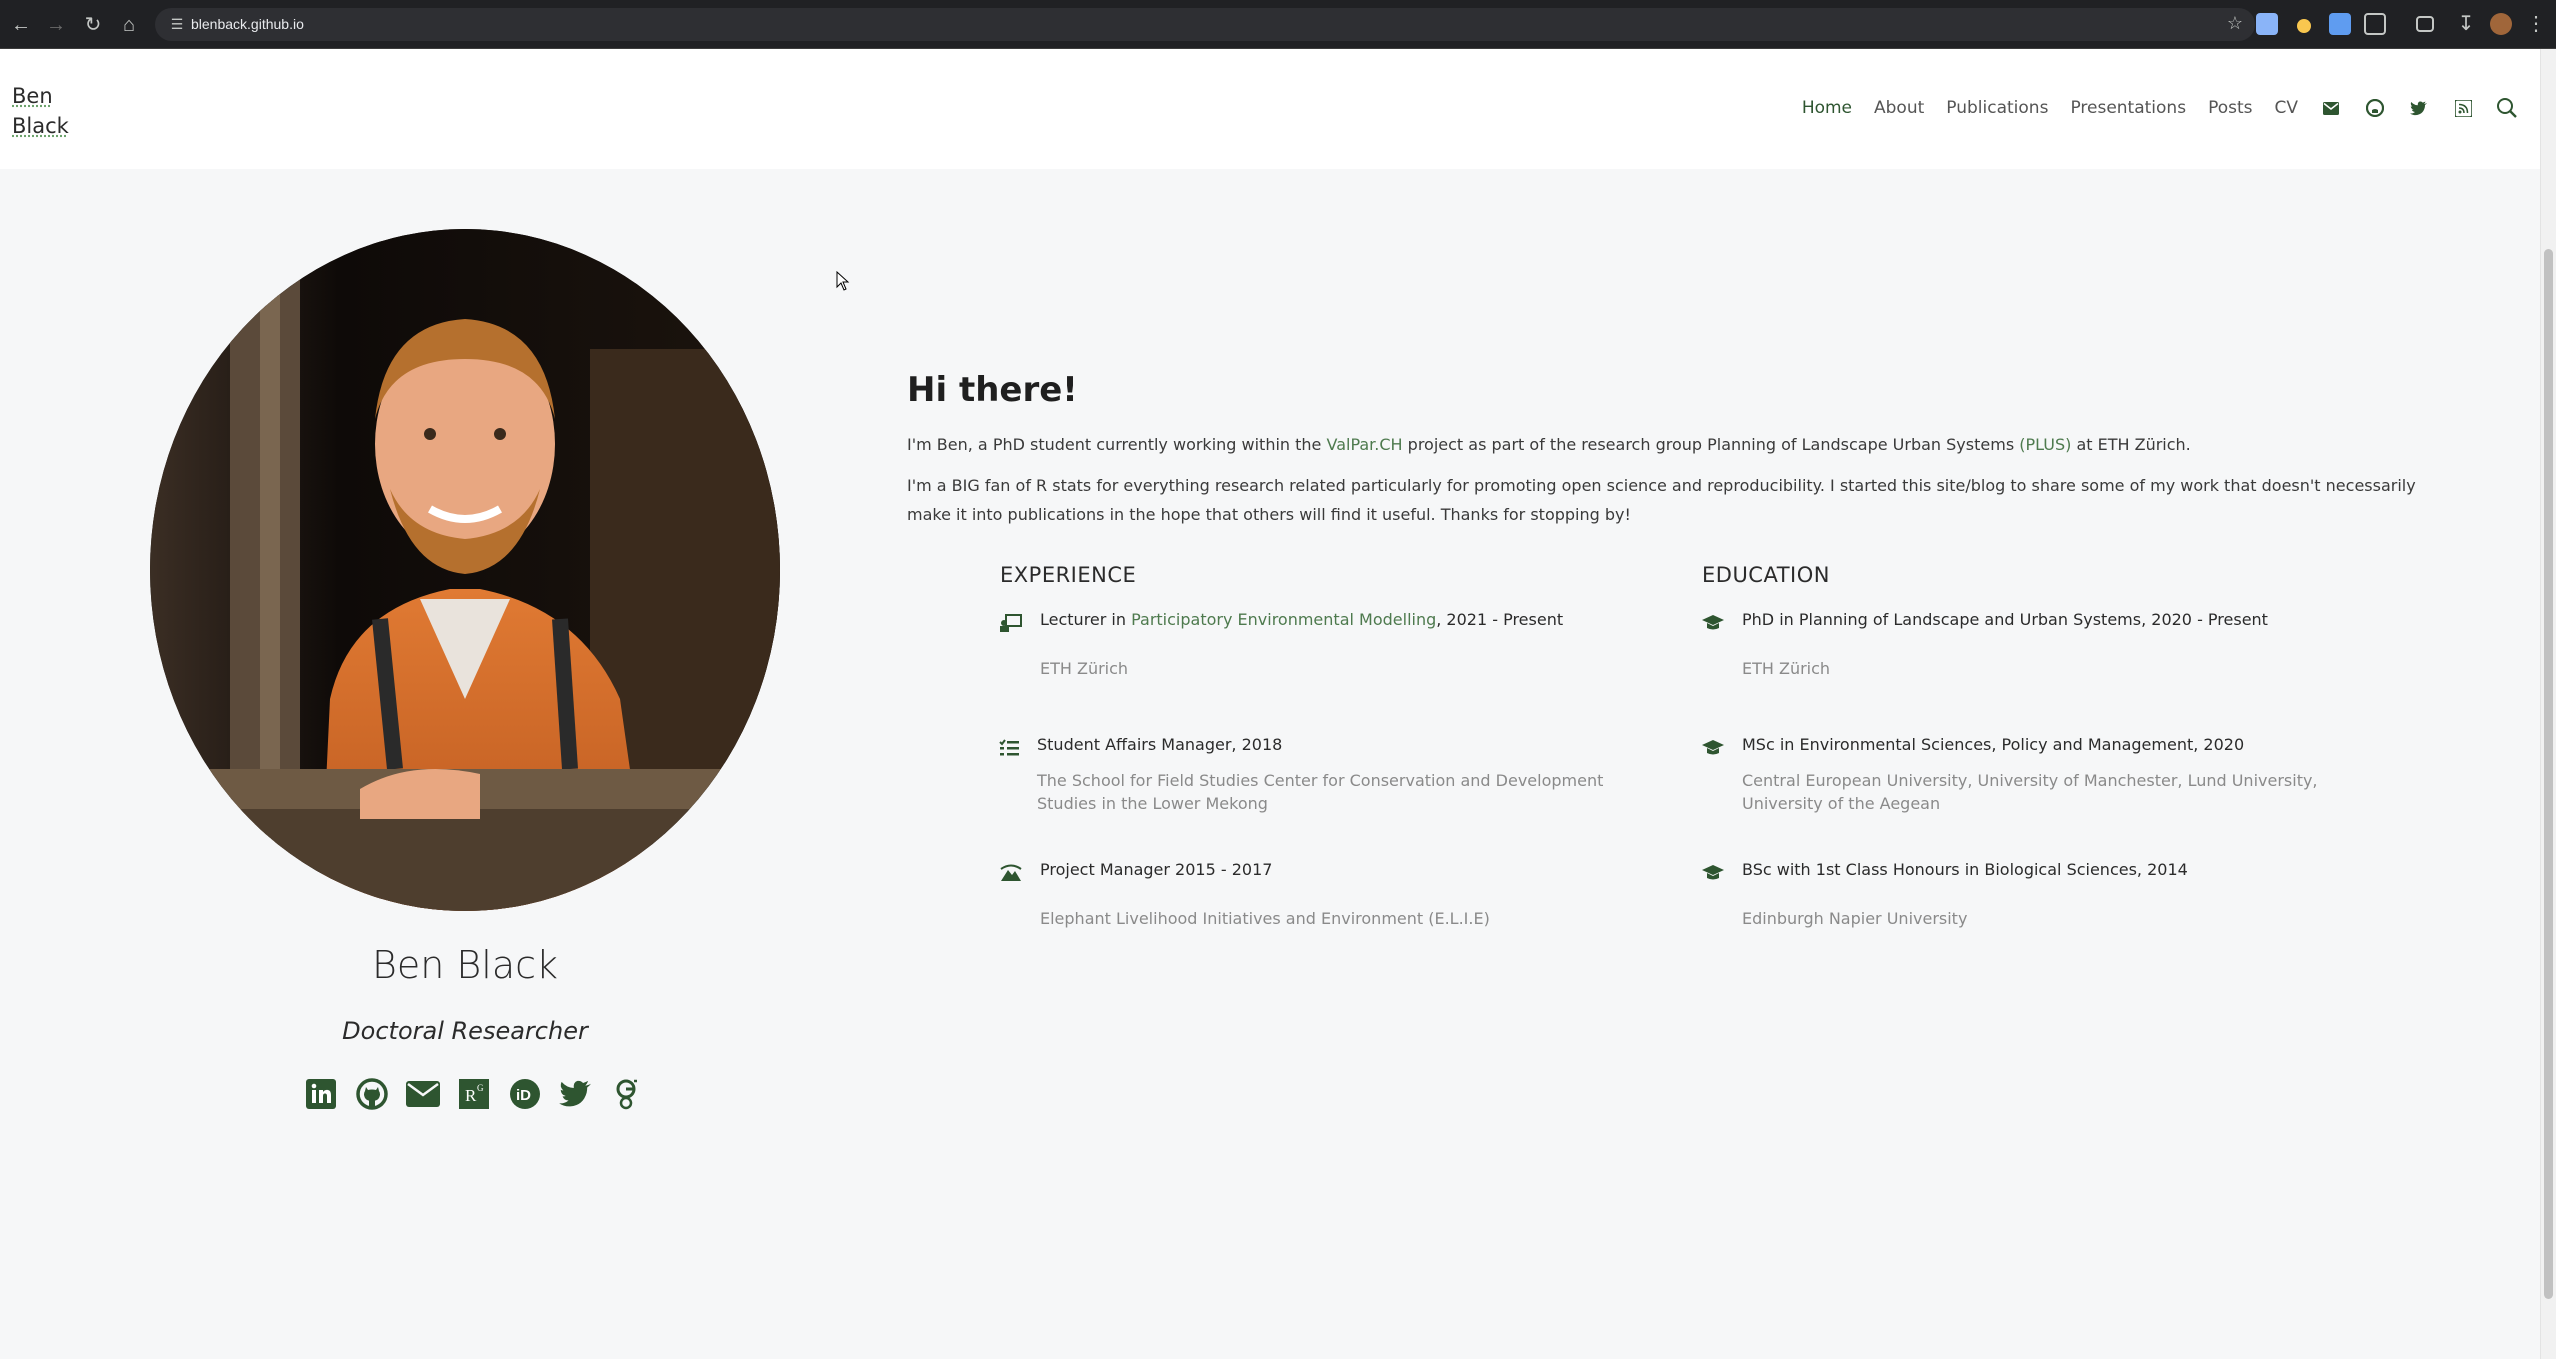 The image size is (2556, 1359). I want to click on lecturer-text-b: , 2021 - Present, so click(1500, 619).